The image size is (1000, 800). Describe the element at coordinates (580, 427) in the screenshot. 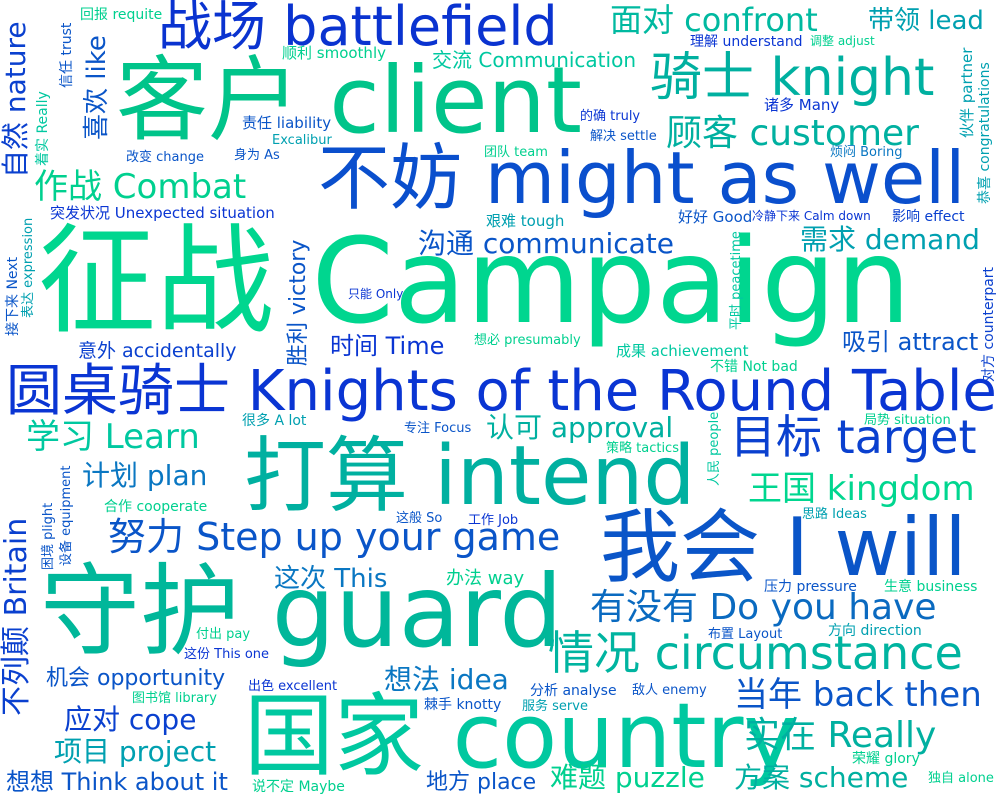

I see `cloud-word: 认可 approval` at that location.